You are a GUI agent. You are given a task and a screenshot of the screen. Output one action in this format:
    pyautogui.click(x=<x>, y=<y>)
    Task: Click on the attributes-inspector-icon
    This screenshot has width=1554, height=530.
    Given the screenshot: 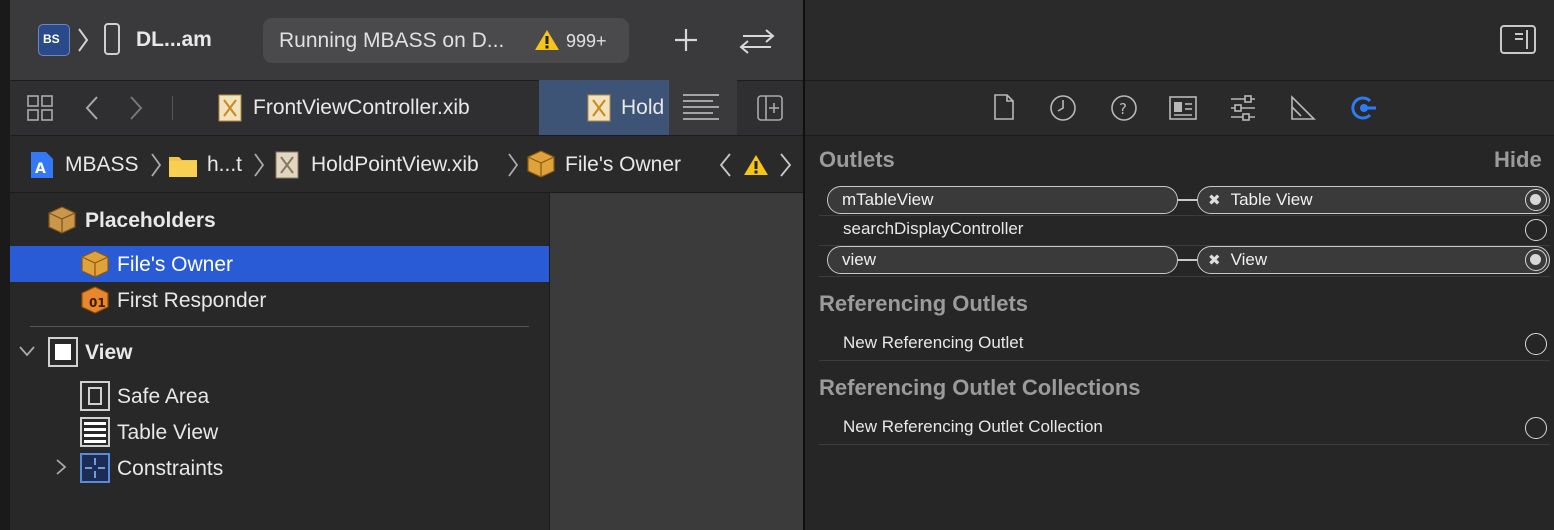 What is the action you would take?
    pyautogui.click(x=1243, y=108)
    